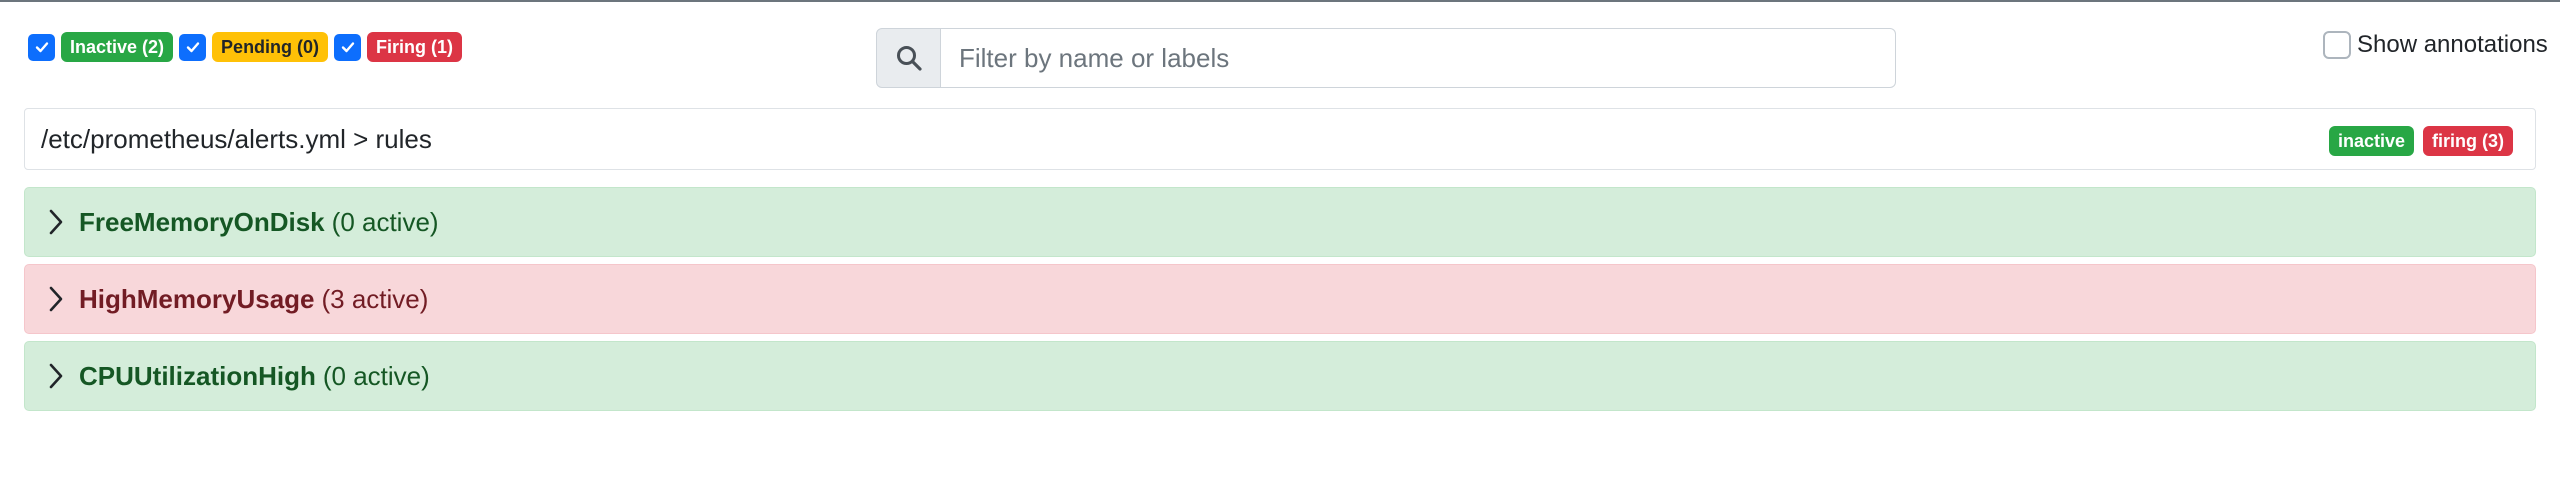 This screenshot has width=2560, height=485. I want to click on search-input, so click(1418, 58).